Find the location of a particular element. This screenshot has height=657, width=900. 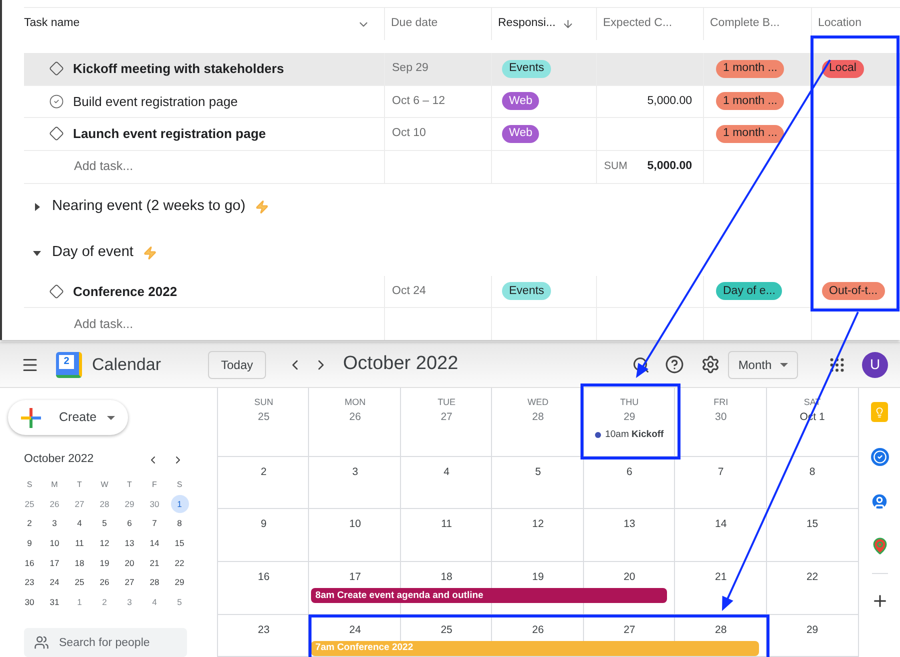

mini-calendar-day: 18 is located at coordinates (79, 563).